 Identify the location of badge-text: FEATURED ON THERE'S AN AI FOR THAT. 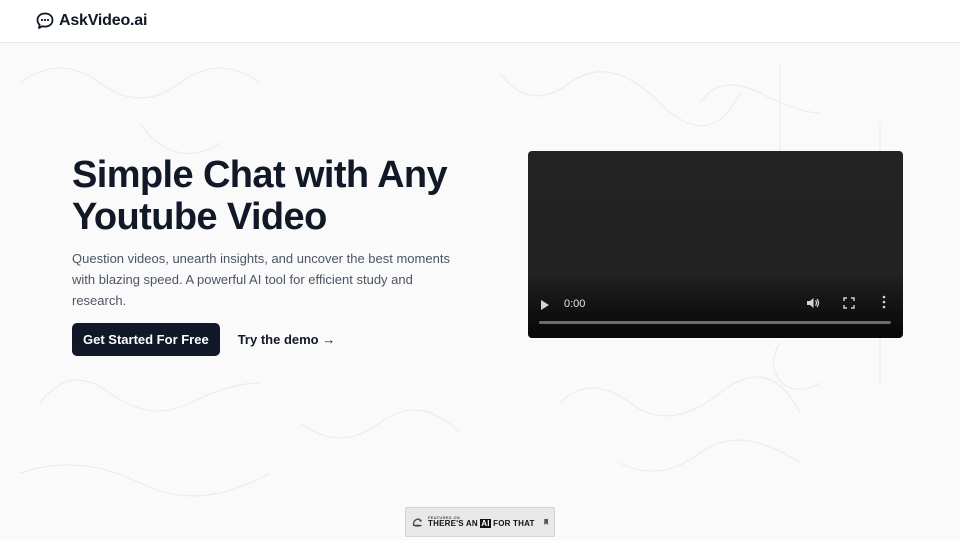
(481, 522).